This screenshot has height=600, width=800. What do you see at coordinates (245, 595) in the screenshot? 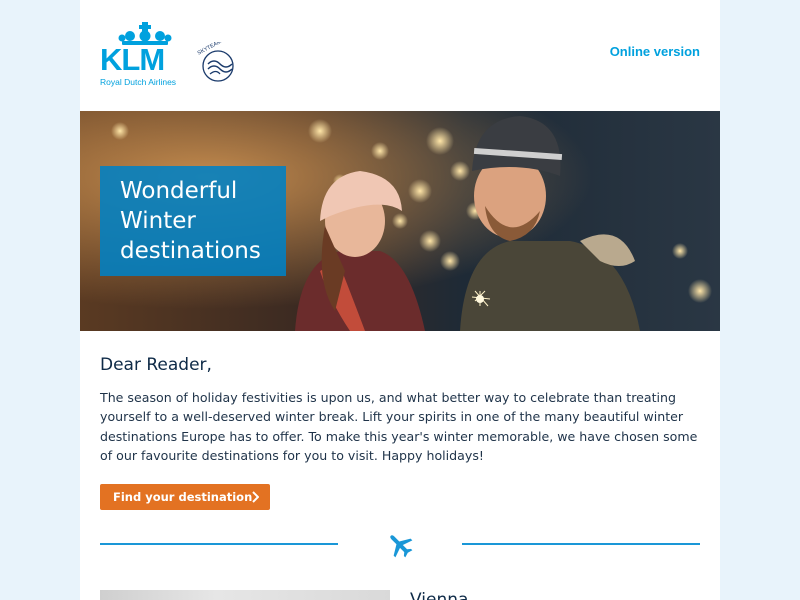
I see `vienna-image` at bounding box center [245, 595].